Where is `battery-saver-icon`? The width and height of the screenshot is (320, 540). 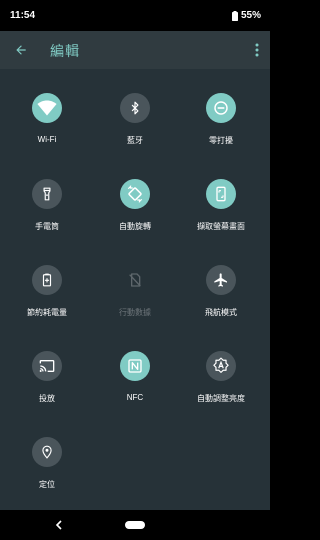
battery-saver-icon is located at coordinates (47, 280).